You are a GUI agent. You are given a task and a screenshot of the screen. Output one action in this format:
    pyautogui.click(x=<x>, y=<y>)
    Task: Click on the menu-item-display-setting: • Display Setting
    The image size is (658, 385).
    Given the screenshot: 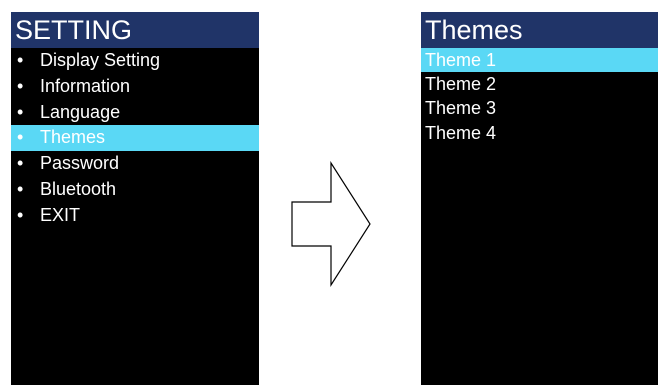 What is the action you would take?
    pyautogui.click(x=135, y=61)
    